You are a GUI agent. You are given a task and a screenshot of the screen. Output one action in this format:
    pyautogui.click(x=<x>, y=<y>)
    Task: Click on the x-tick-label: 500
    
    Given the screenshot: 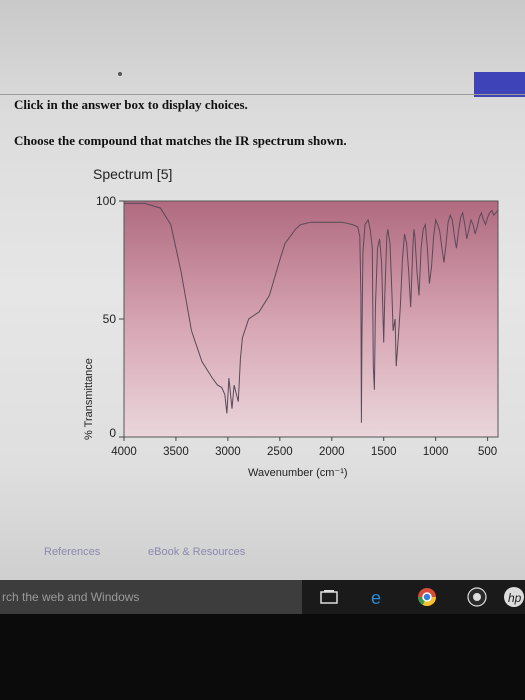 What is the action you would take?
    pyautogui.click(x=487, y=452)
    